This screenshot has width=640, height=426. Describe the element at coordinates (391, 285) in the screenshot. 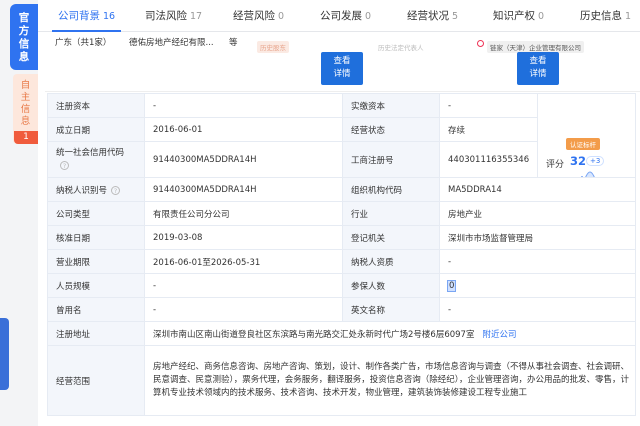

I see `insured-label: 参保人数` at that location.